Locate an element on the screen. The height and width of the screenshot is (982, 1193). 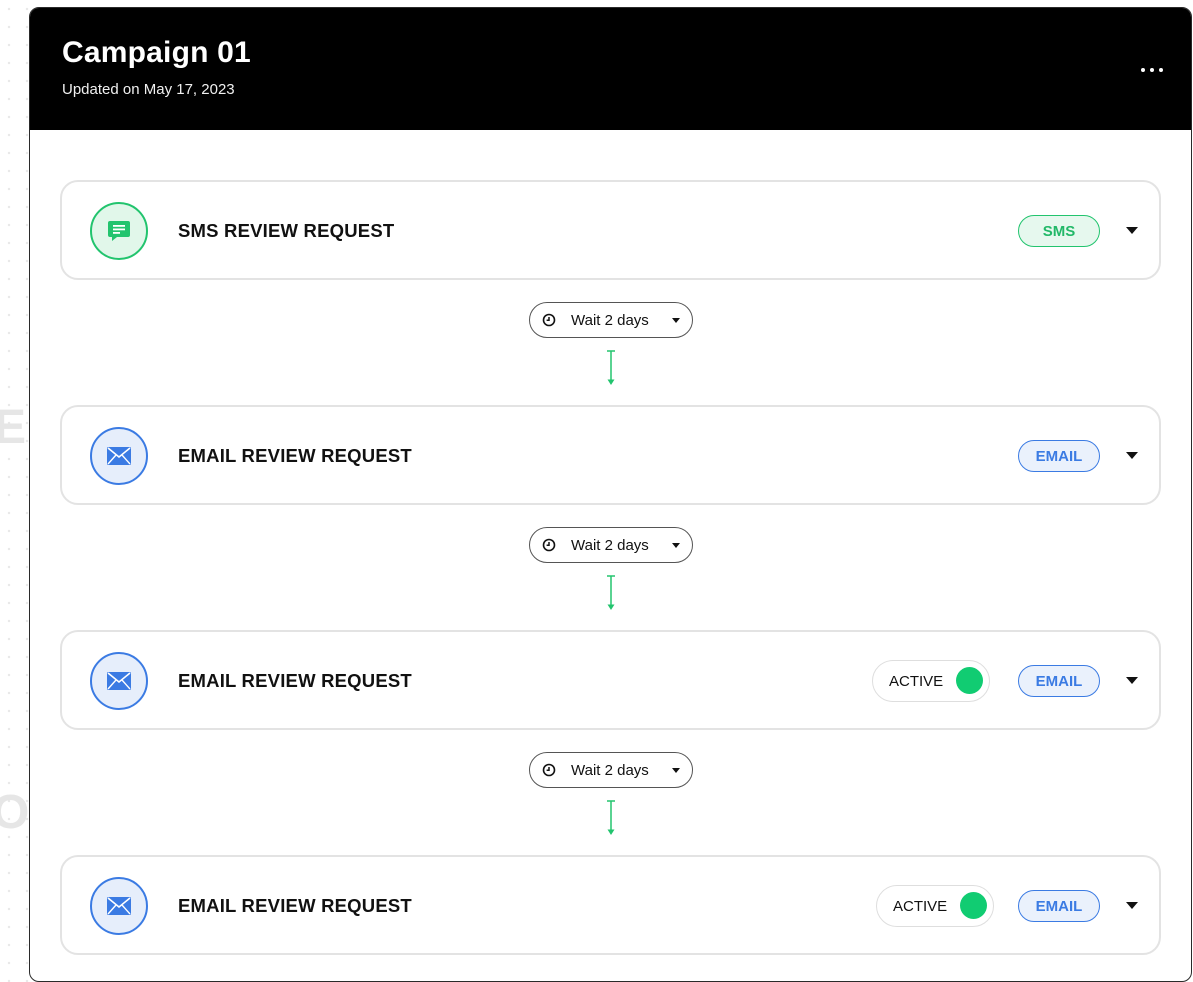
campaign-step-email: EMAIL REVIEW REQUEST EMAIL is located at coordinates (610, 455).